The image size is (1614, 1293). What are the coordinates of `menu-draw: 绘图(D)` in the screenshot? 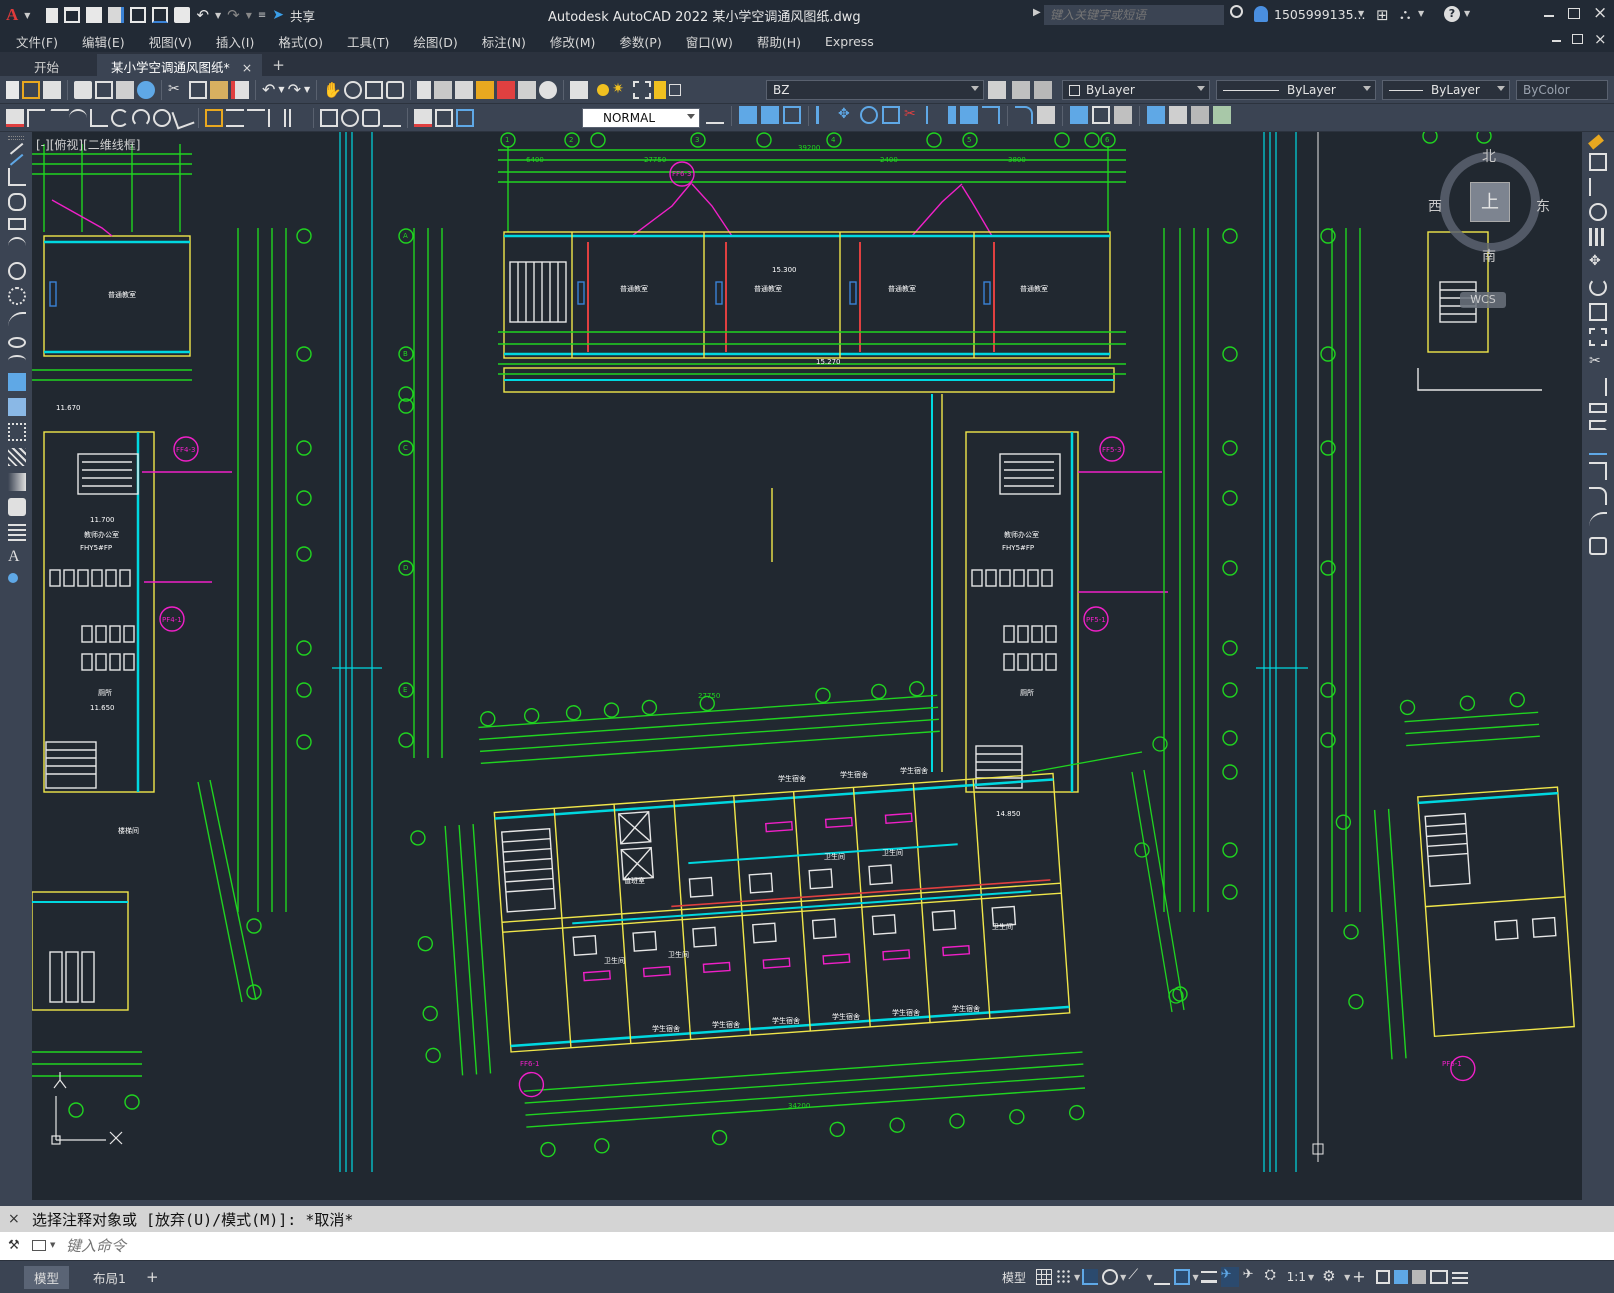 It's located at (435, 41).